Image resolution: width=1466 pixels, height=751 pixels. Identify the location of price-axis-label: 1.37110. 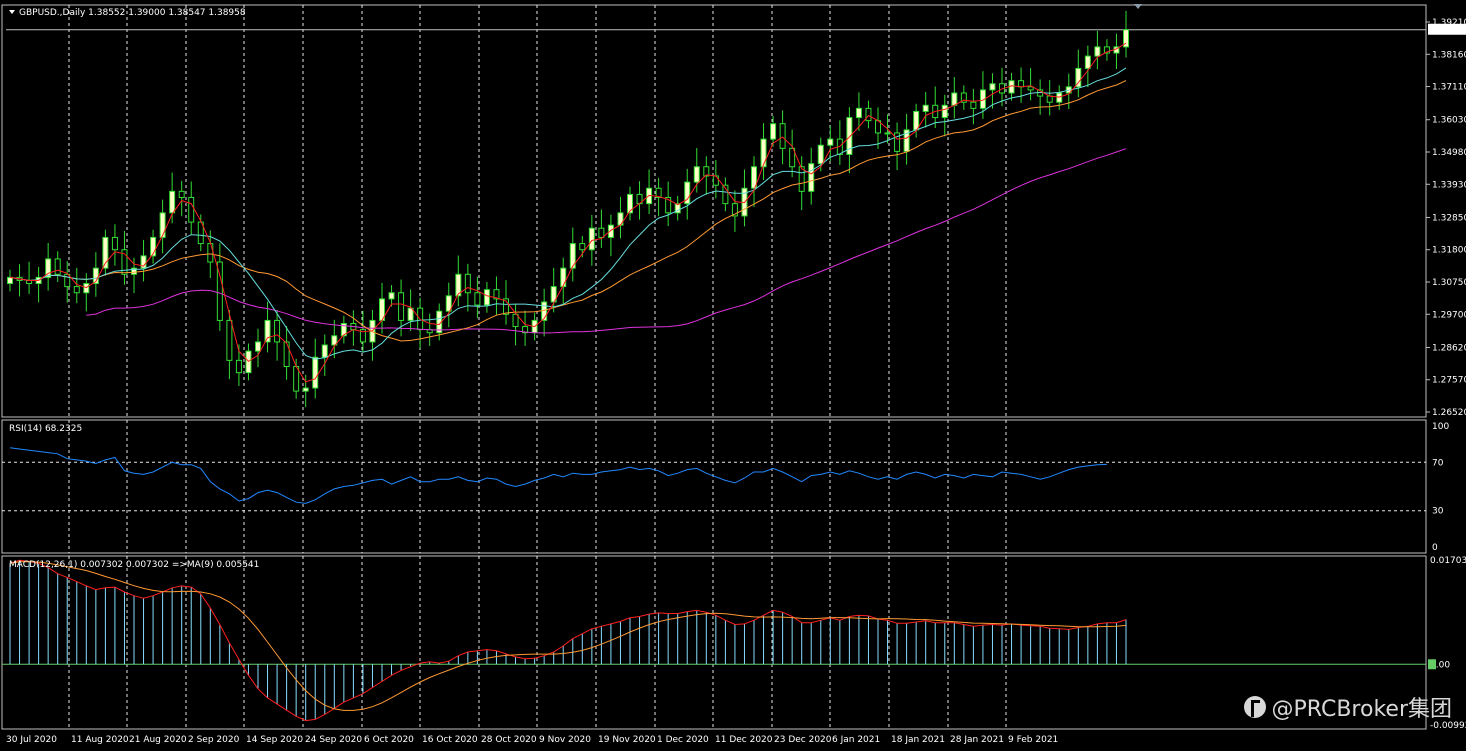
(1449, 88).